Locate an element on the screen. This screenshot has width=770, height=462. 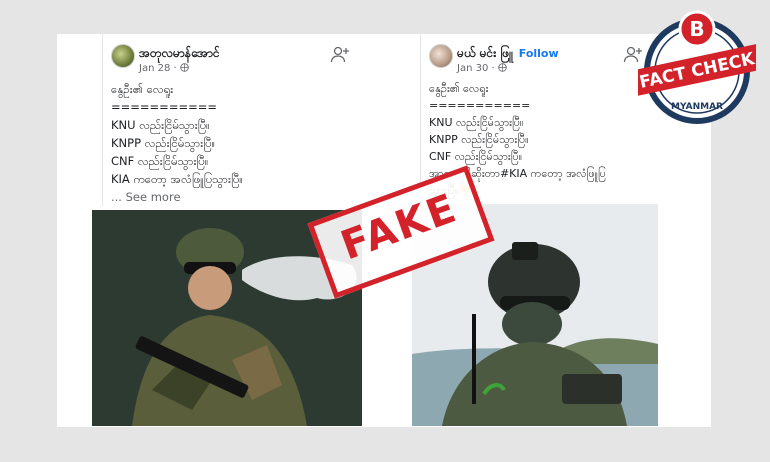
text-line: KIA ကတော့ အလံဖြူပြသွားပြီ။ is located at coordinates (177, 179).